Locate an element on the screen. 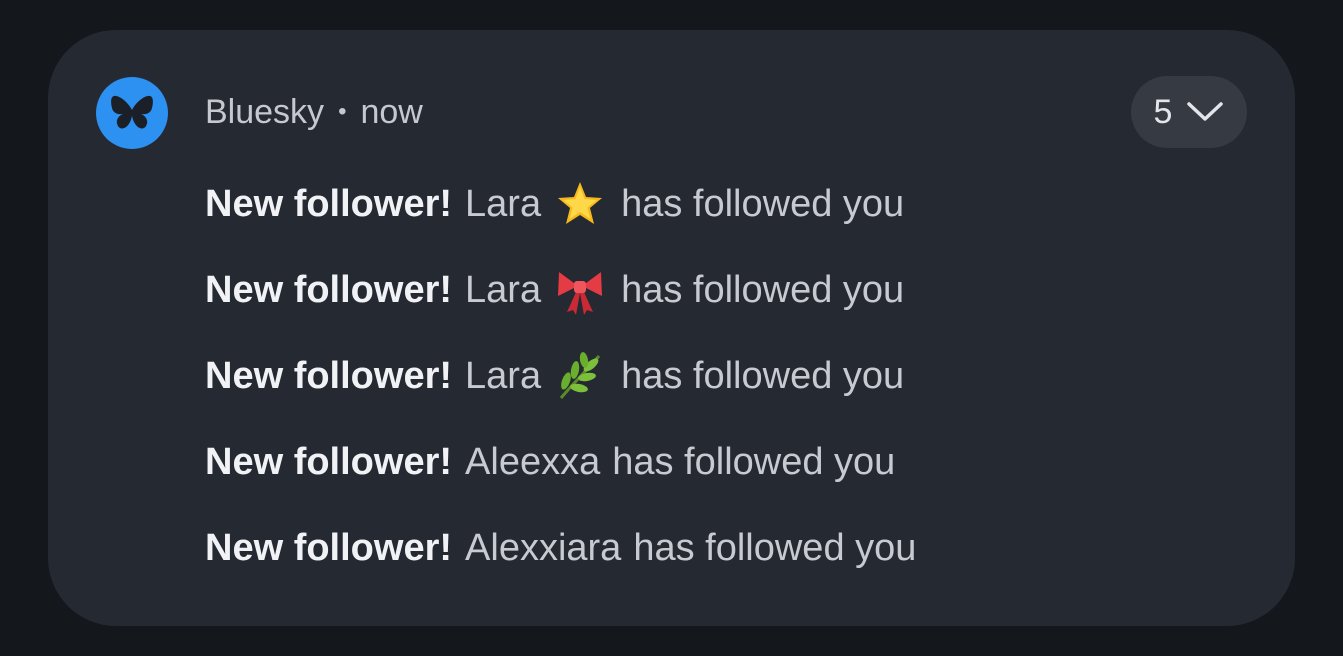 This screenshot has height=656, width=1343. notification-count: 5 is located at coordinates (1163, 111).